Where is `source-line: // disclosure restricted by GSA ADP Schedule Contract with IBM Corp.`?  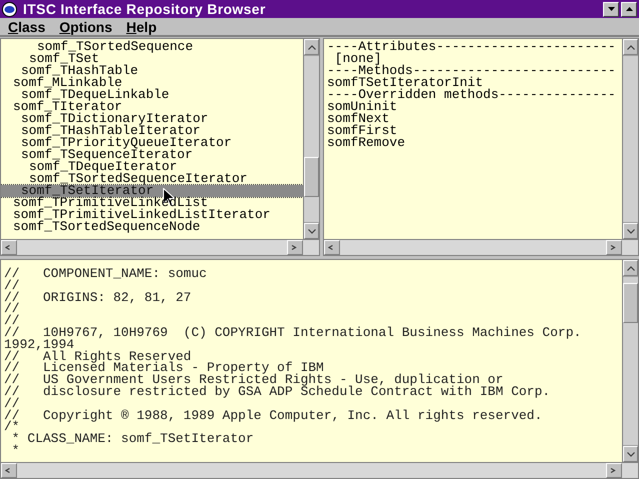
source-line: // disclosure restricted by GSA ADP Schedule Contract with IBM Corp. is located at coordinates (278, 392).